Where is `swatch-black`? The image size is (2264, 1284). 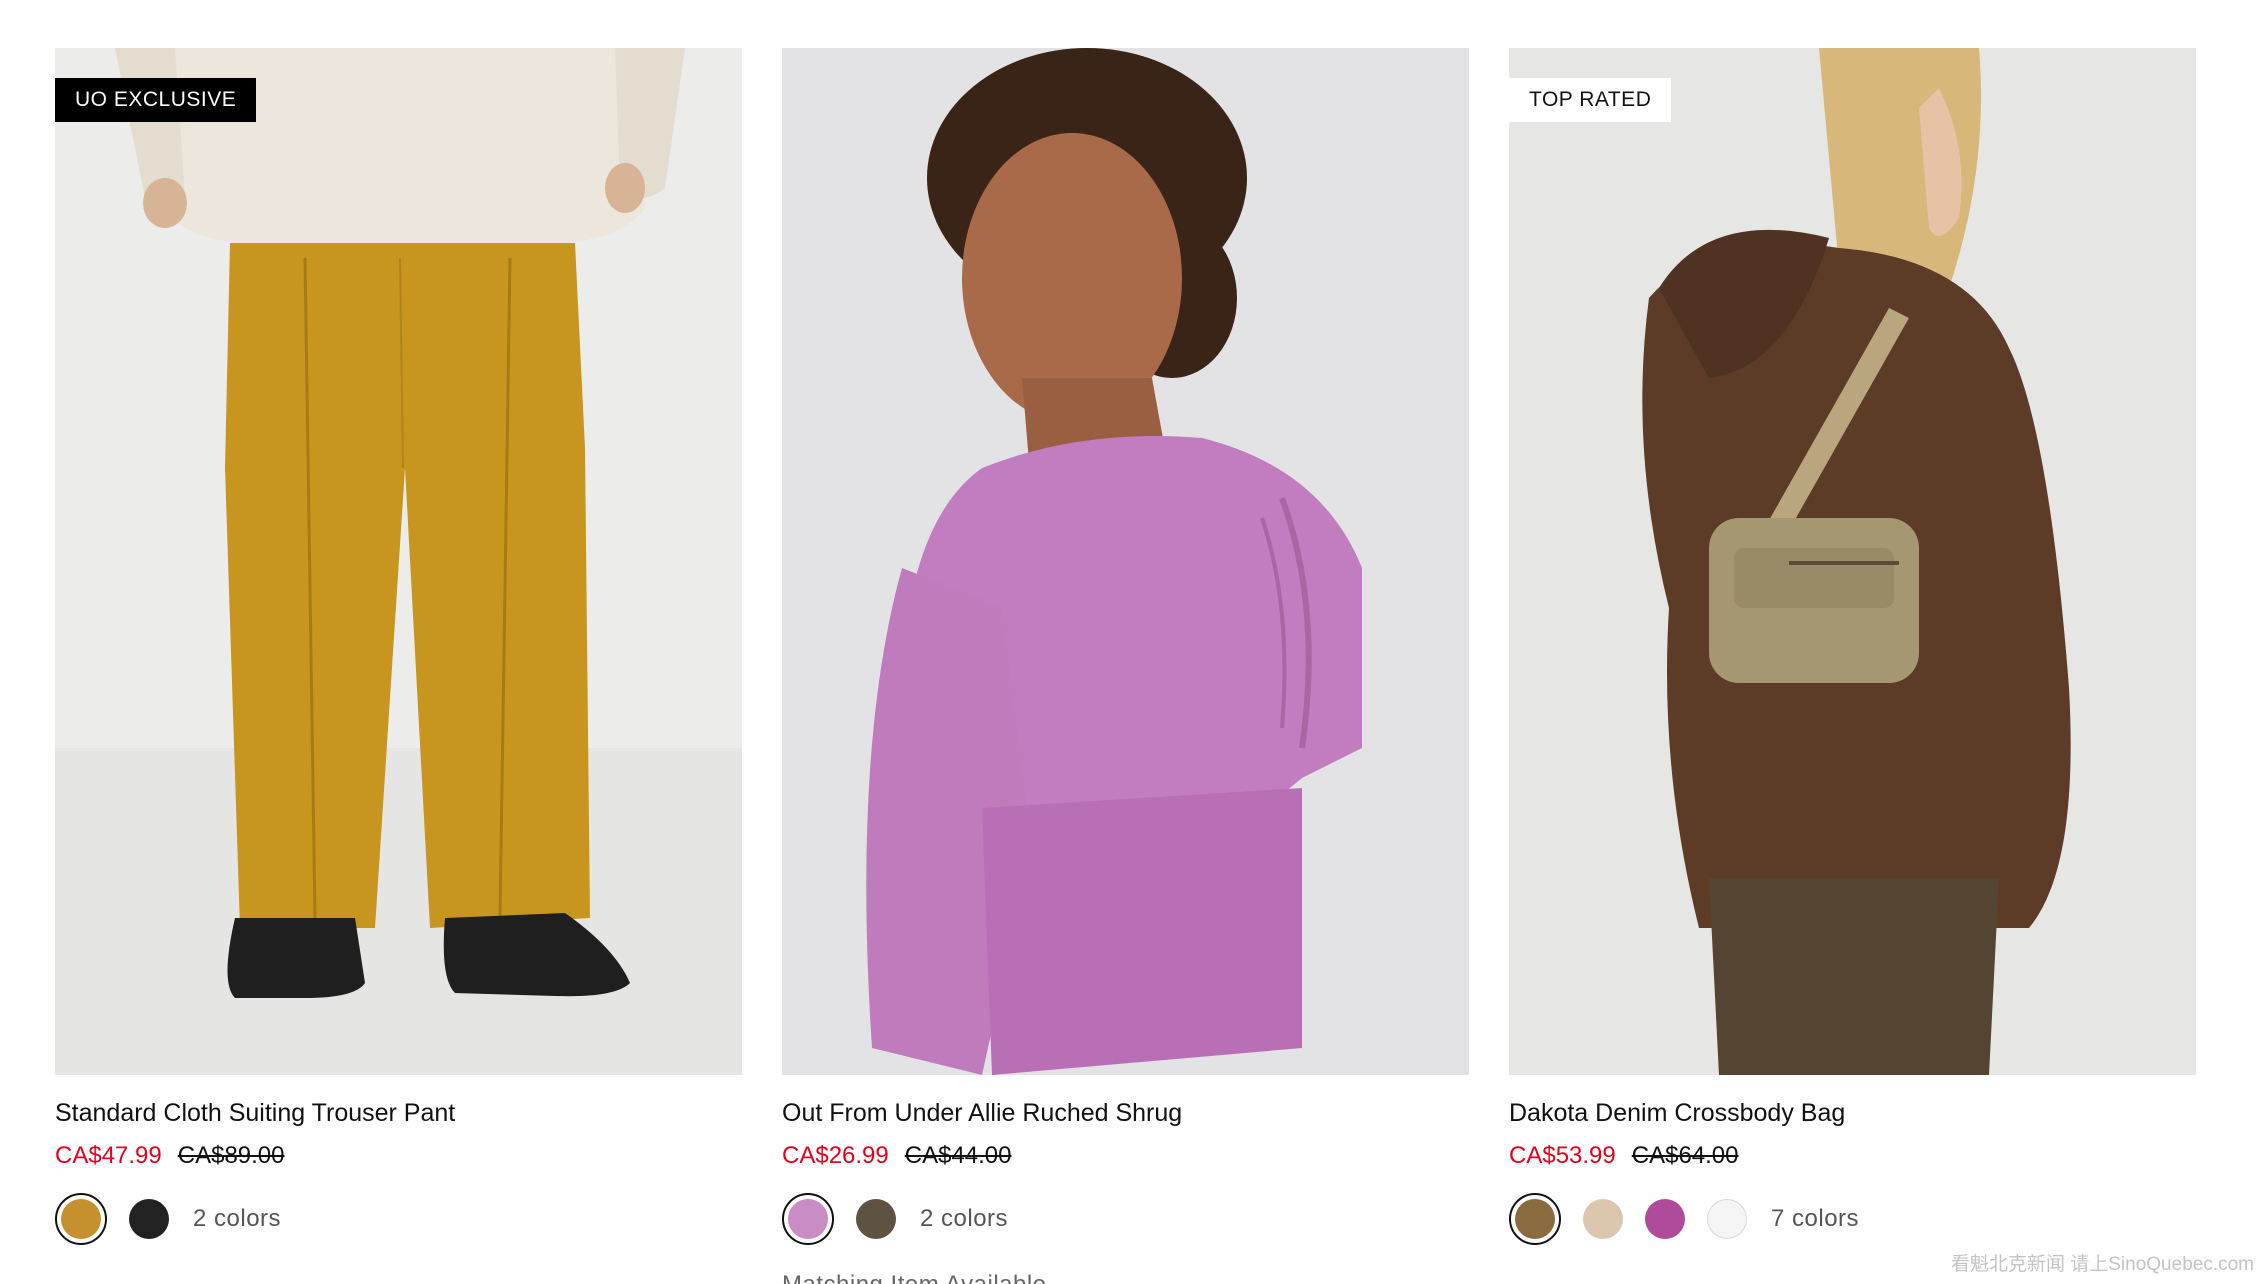 swatch-black is located at coordinates (149, 1218).